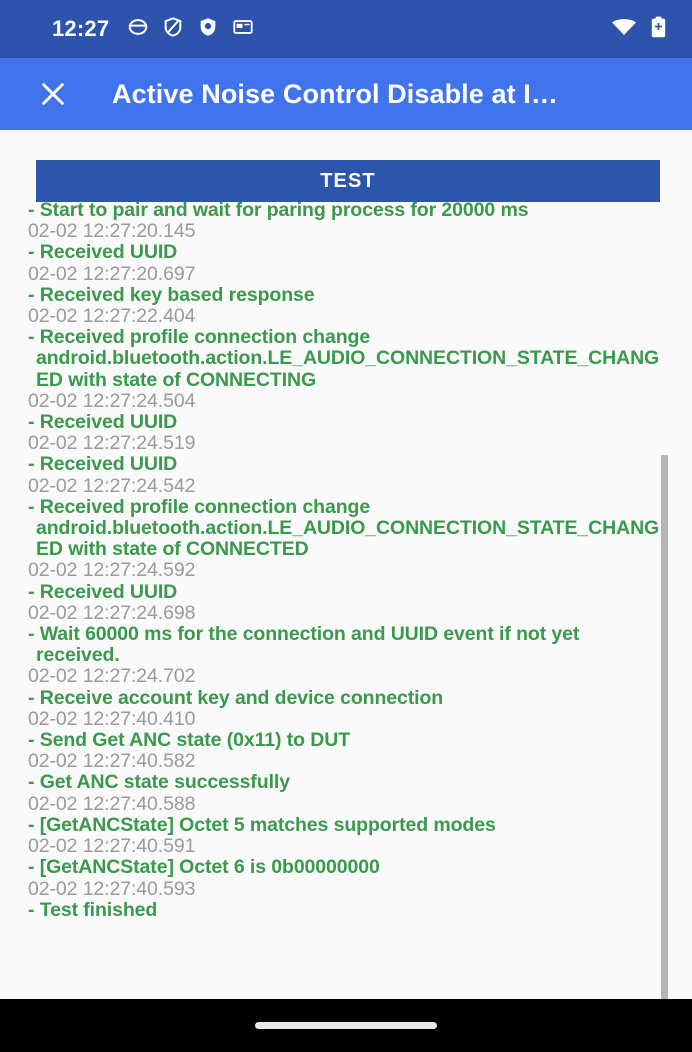  Describe the element at coordinates (171, 294) in the screenshot. I see `log-message: - Received key based response` at that location.